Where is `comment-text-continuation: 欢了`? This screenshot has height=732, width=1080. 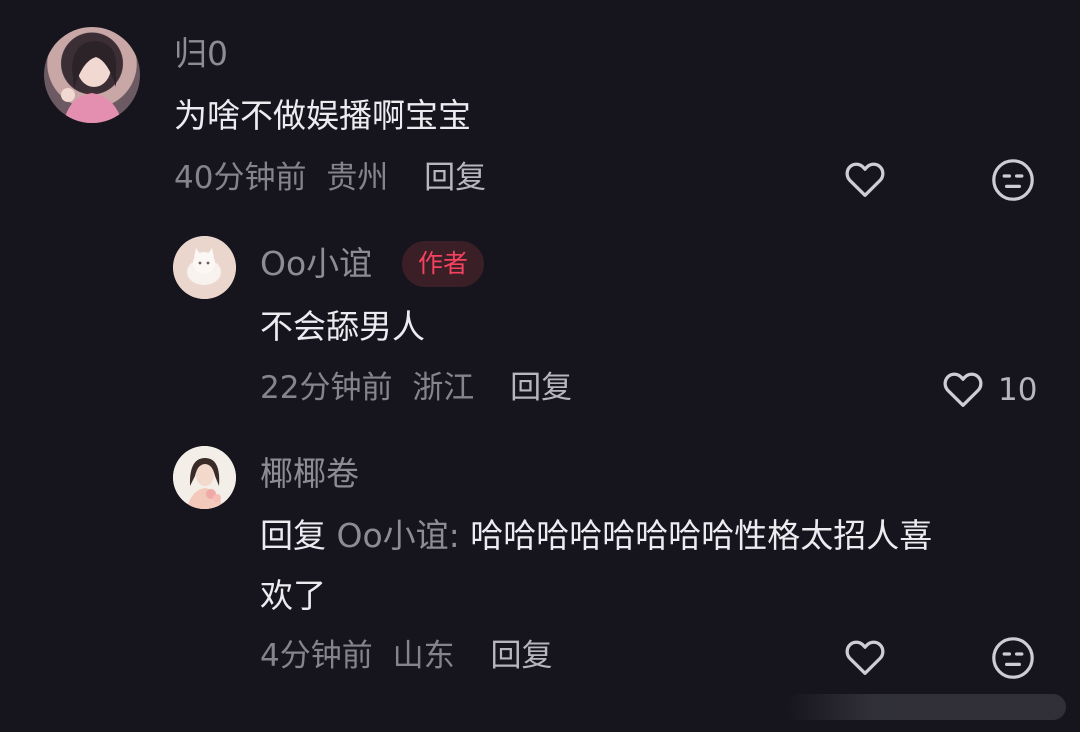
comment-text-continuation: 欢了 is located at coordinates (293, 595).